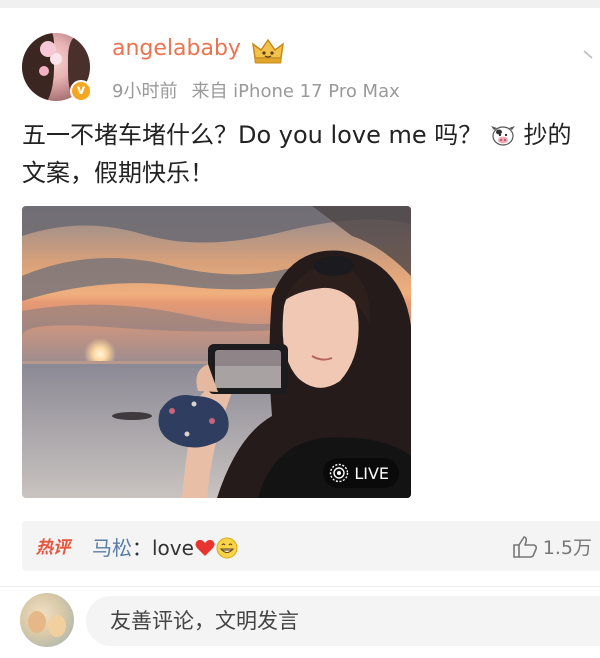 Image resolution: width=600 pixels, height=658 pixels. What do you see at coordinates (176, 48) in the screenshot?
I see `username: angelababy` at bounding box center [176, 48].